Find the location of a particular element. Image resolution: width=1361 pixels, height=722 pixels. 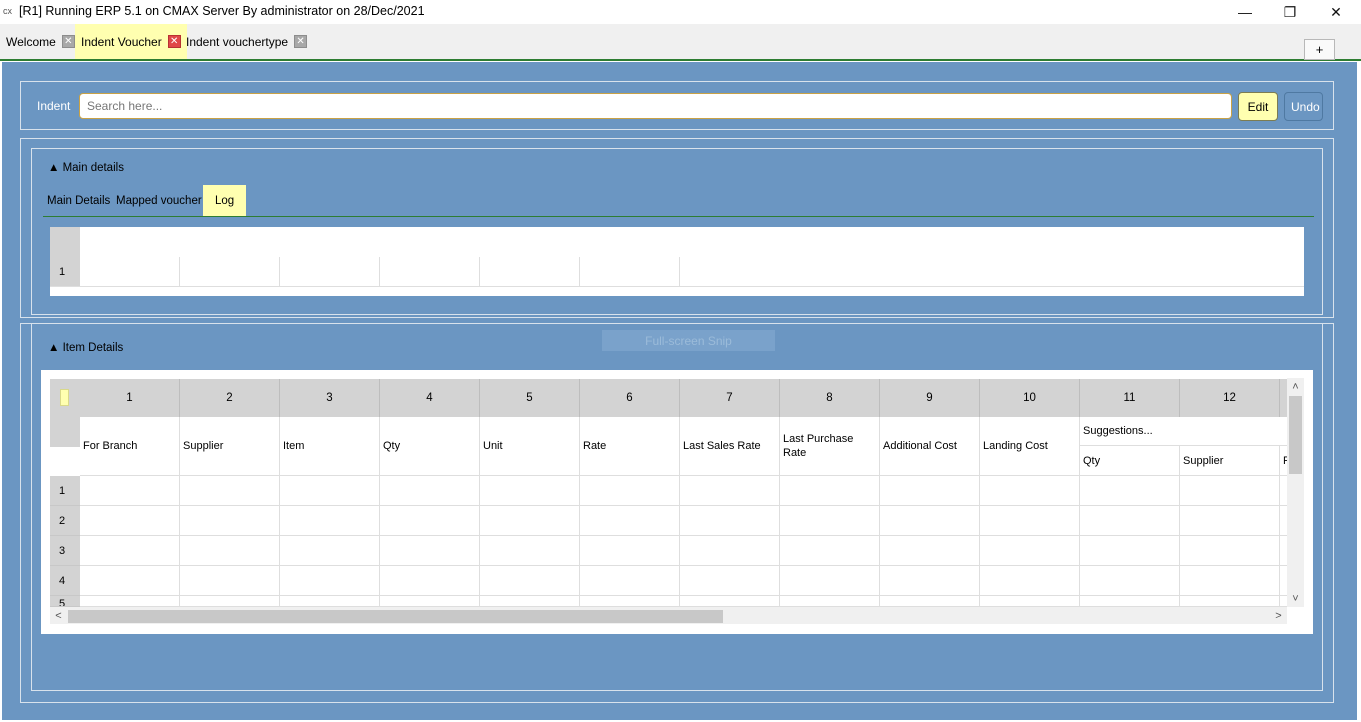

field-rate: Rate is located at coordinates (630, 446).